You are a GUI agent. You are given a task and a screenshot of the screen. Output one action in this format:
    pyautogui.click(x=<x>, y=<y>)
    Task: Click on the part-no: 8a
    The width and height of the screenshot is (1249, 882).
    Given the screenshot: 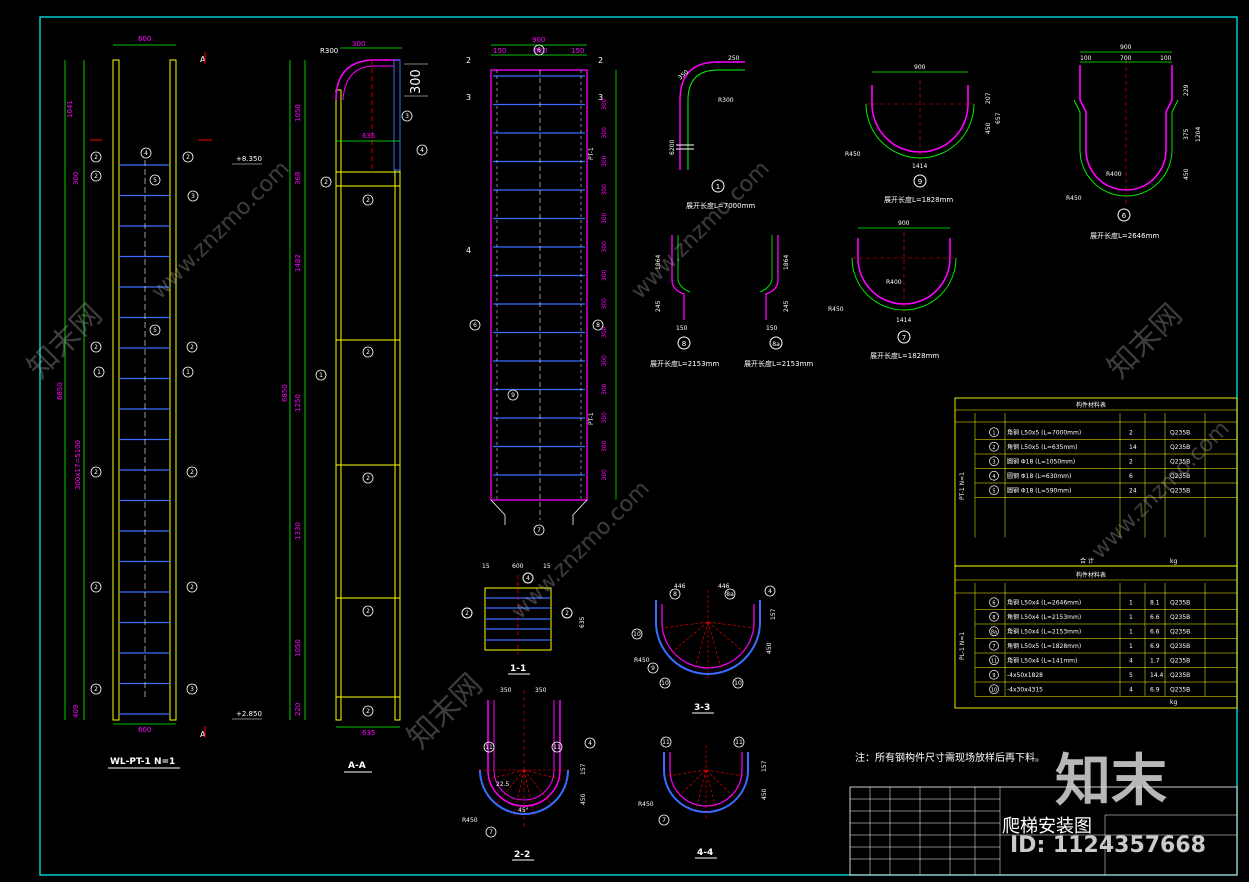 What is the action you would take?
    pyautogui.click(x=994, y=632)
    